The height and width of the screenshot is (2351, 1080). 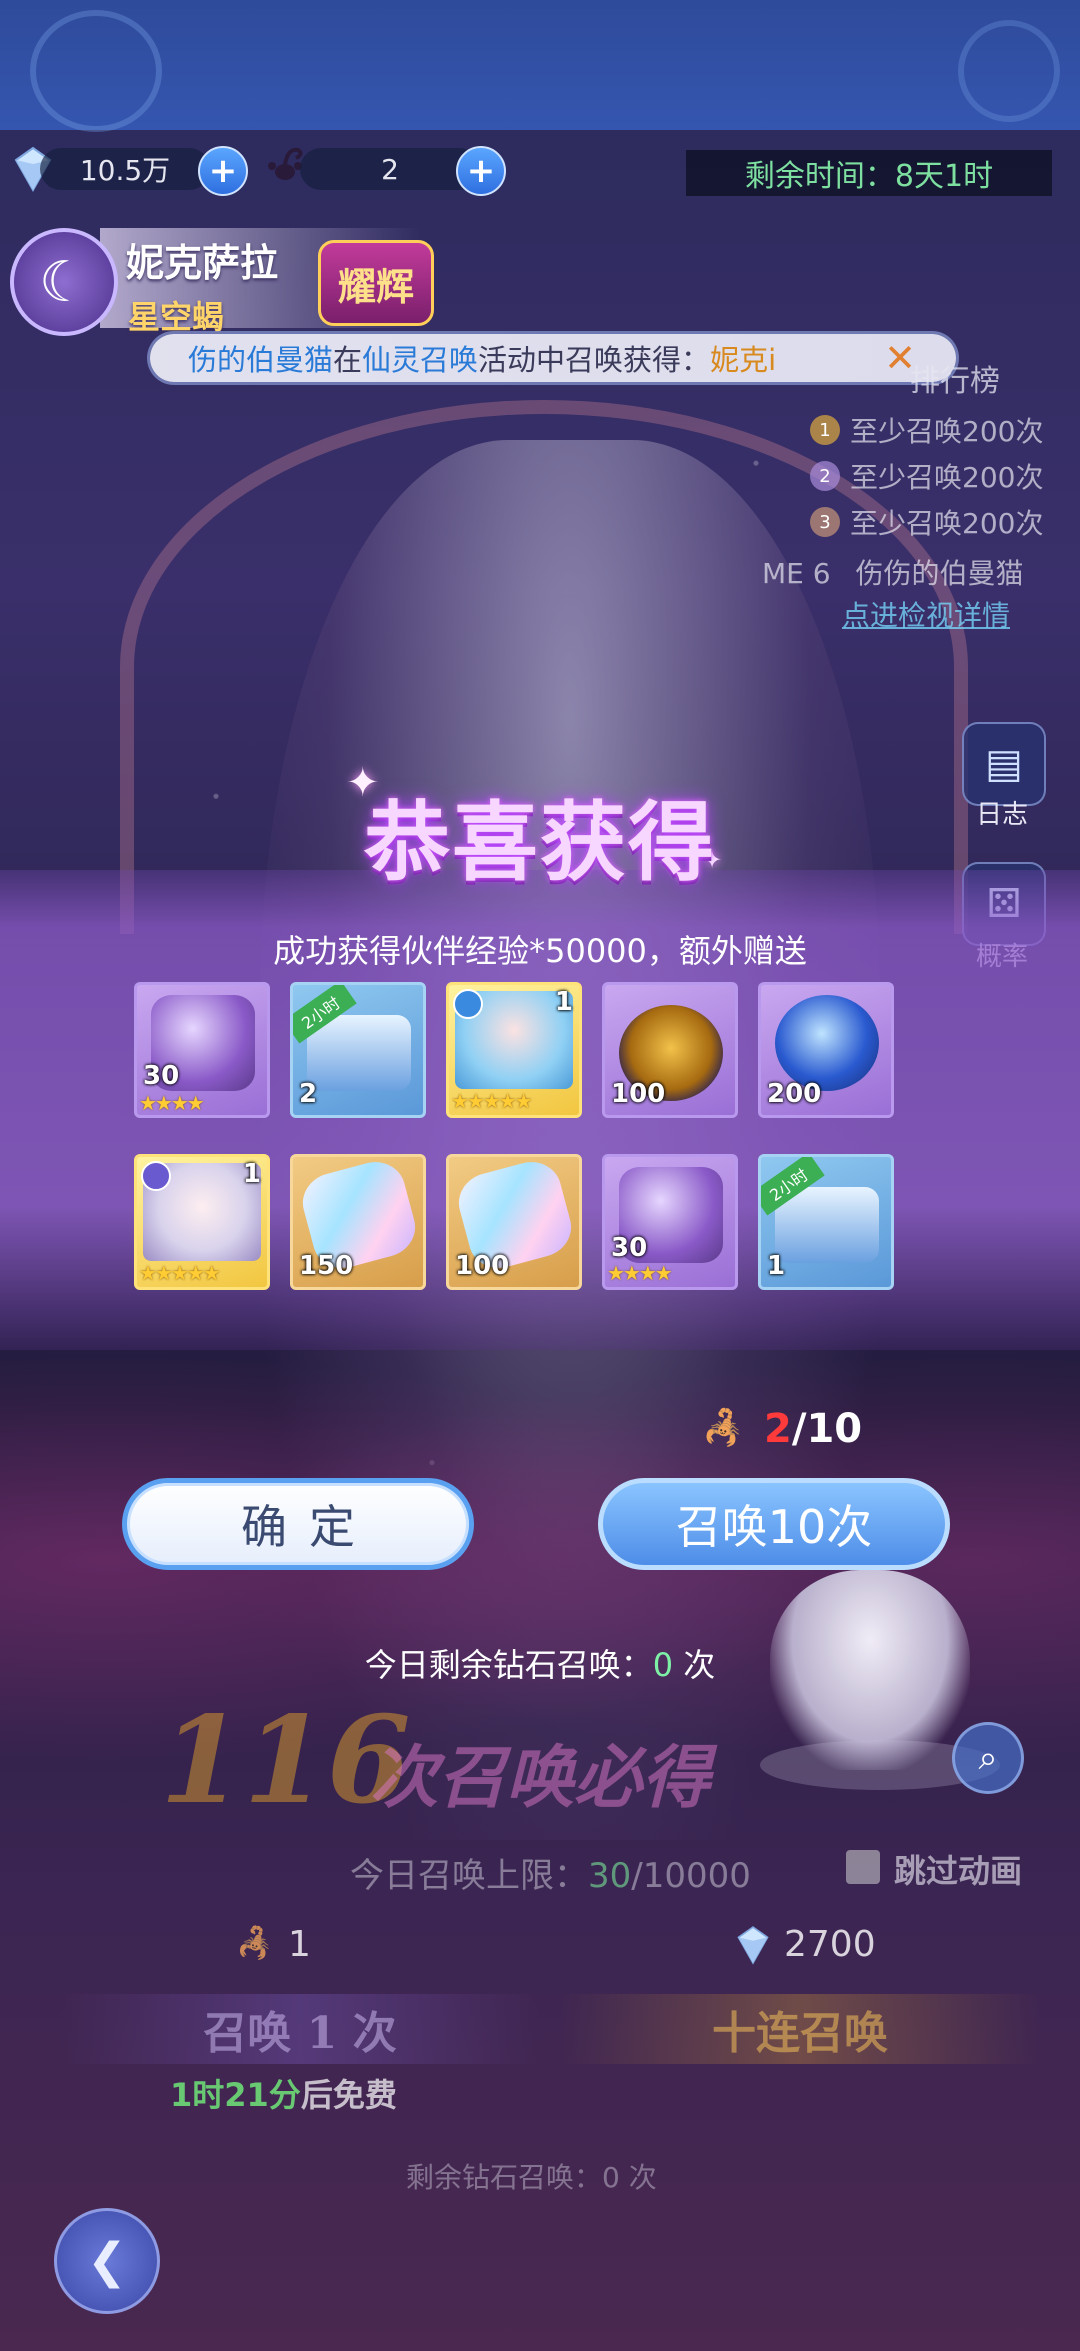 What do you see at coordinates (299, 1944) in the screenshot?
I see `scorpion-cost: 1` at bounding box center [299, 1944].